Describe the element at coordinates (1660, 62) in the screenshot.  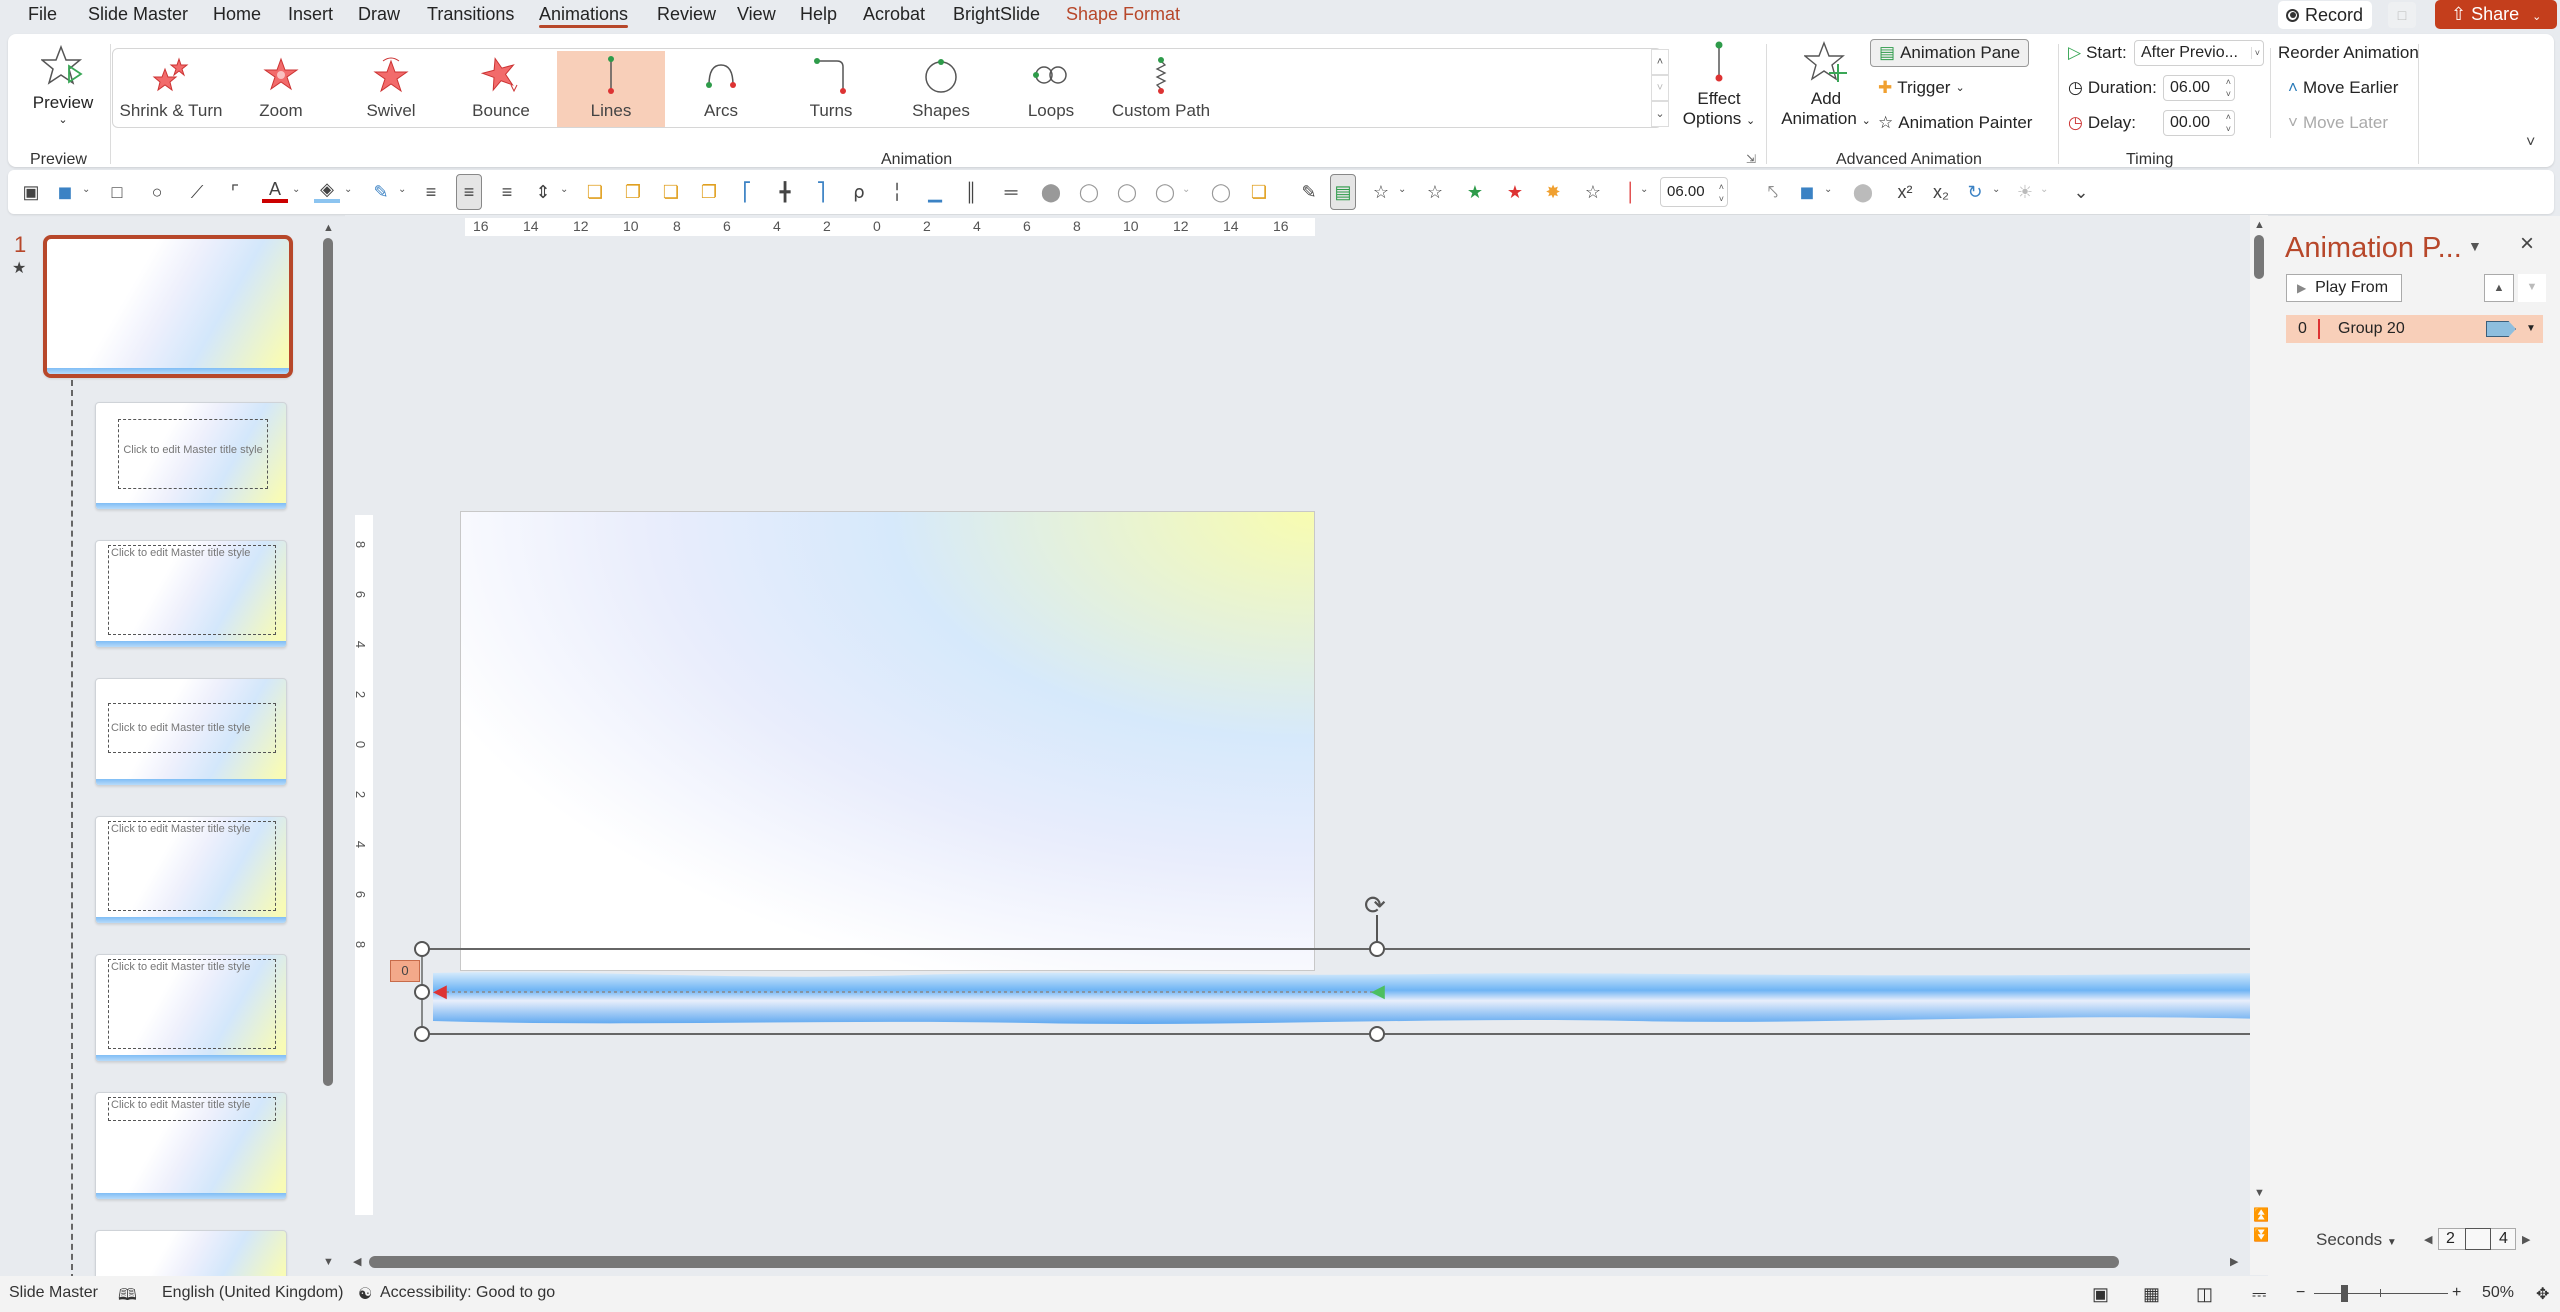
I see `gallery-scroll-up-button: ˄` at that location.